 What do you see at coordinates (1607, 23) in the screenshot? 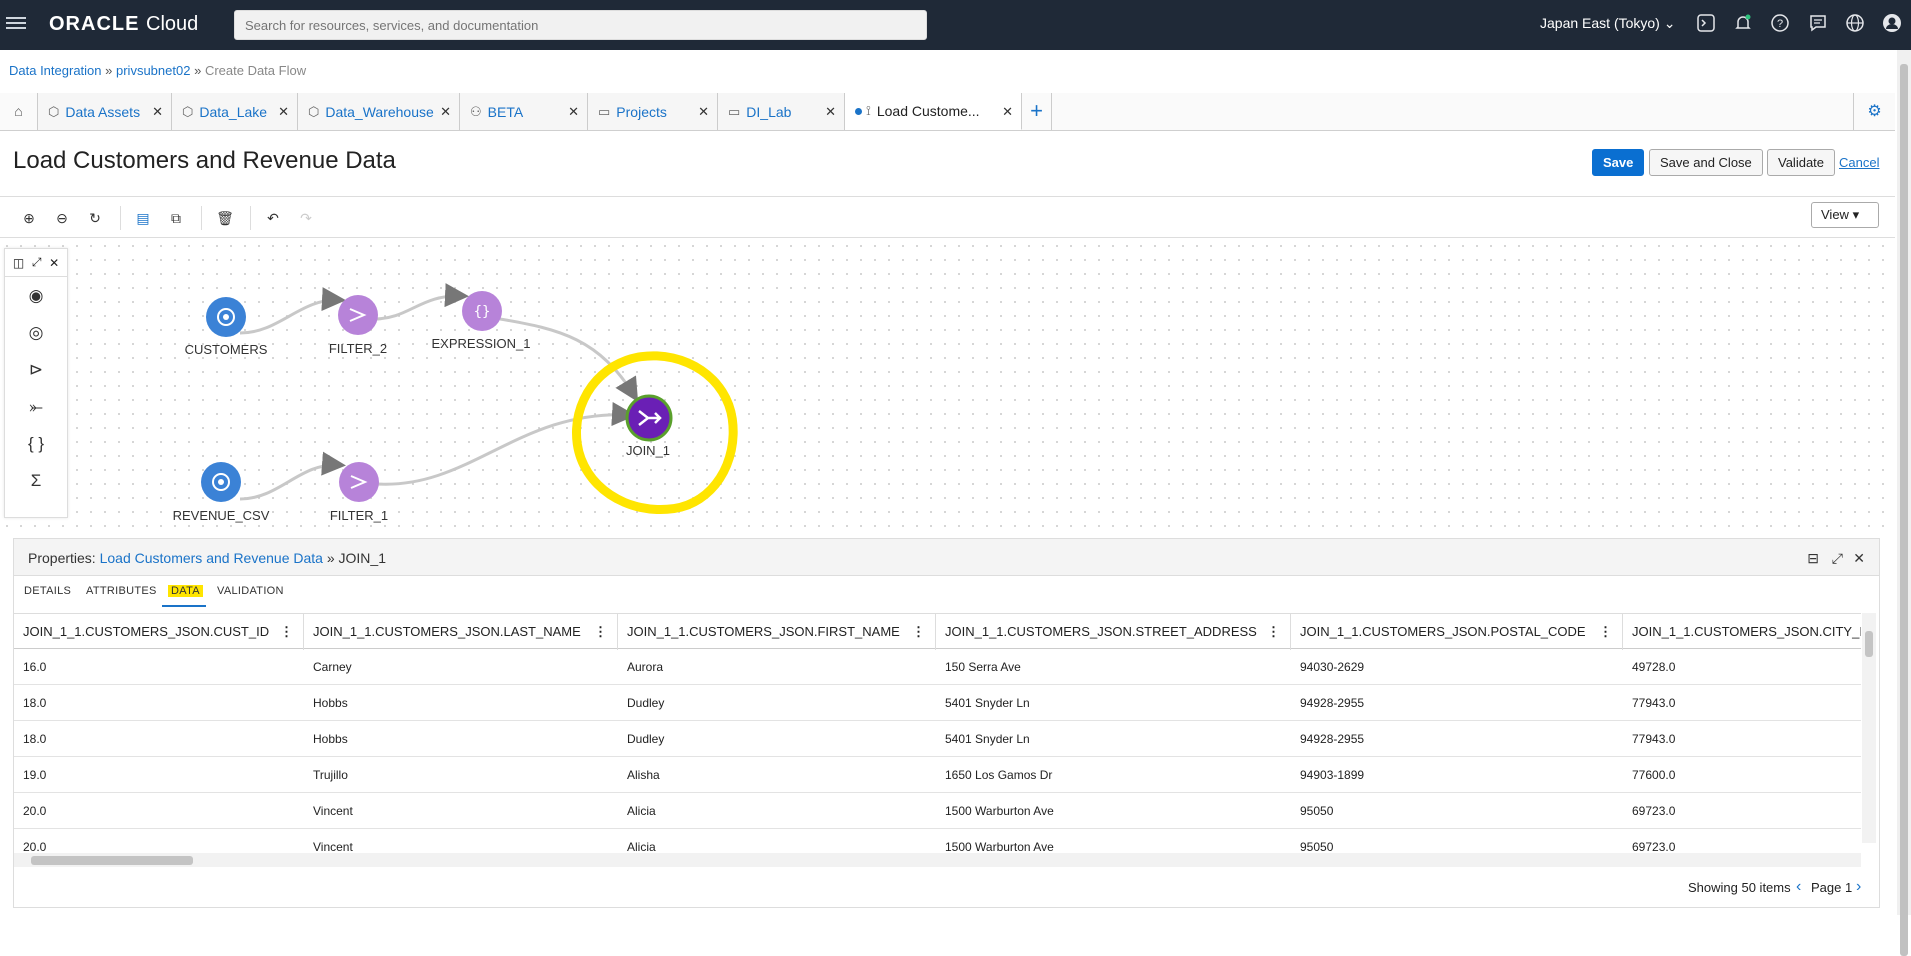
I see `region-selector: Japan East (Tokyo) ⌄` at bounding box center [1607, 23].